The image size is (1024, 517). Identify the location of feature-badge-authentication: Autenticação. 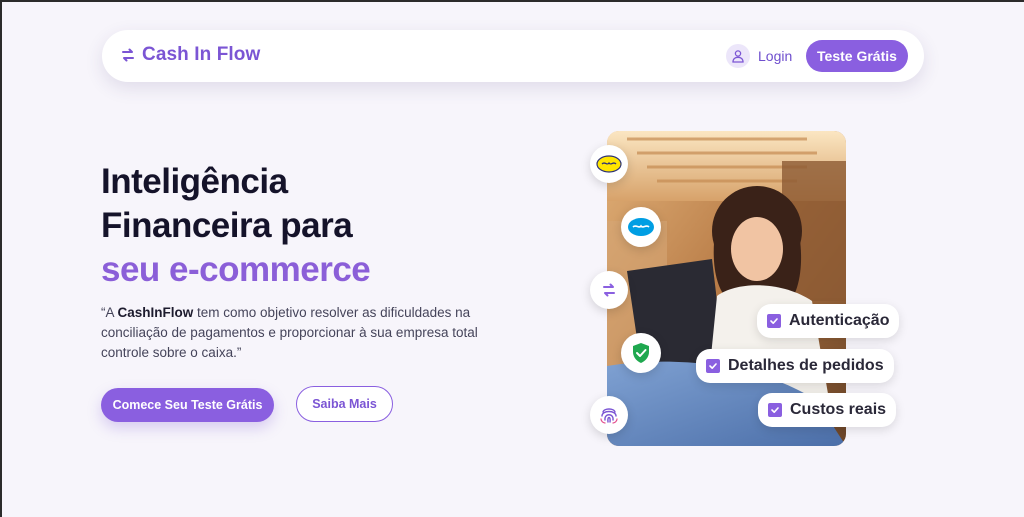
(828, 321).